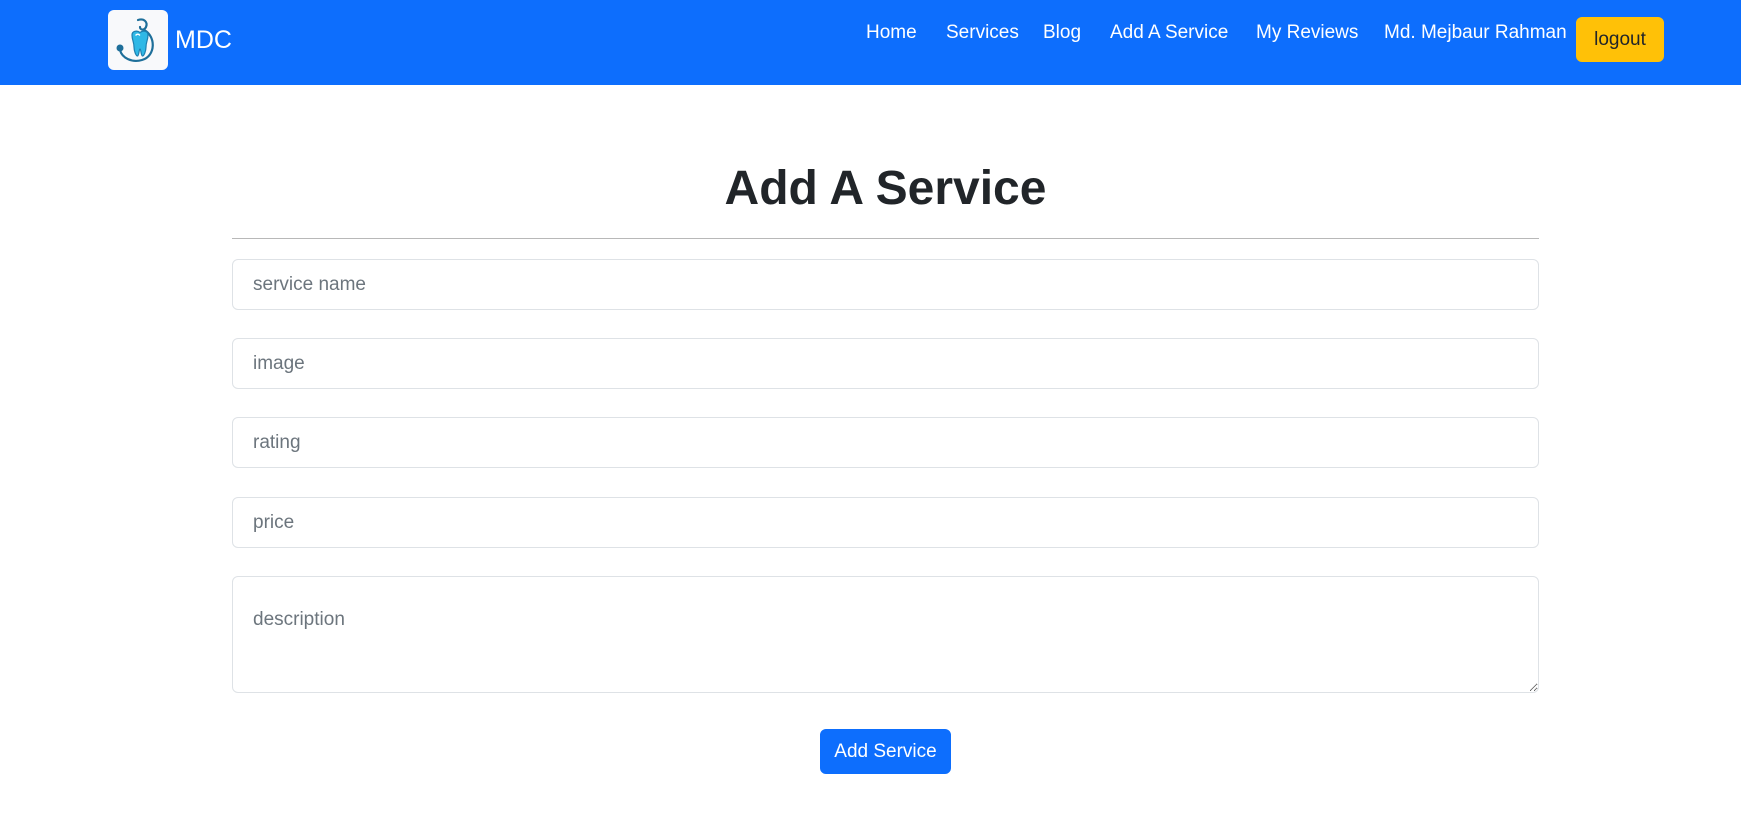 The width and height of the screenshot is (1741, 832). Describe the element at coordinates (885, 751) in the screenshot. I see `add-service-button: Add Service` at that location.